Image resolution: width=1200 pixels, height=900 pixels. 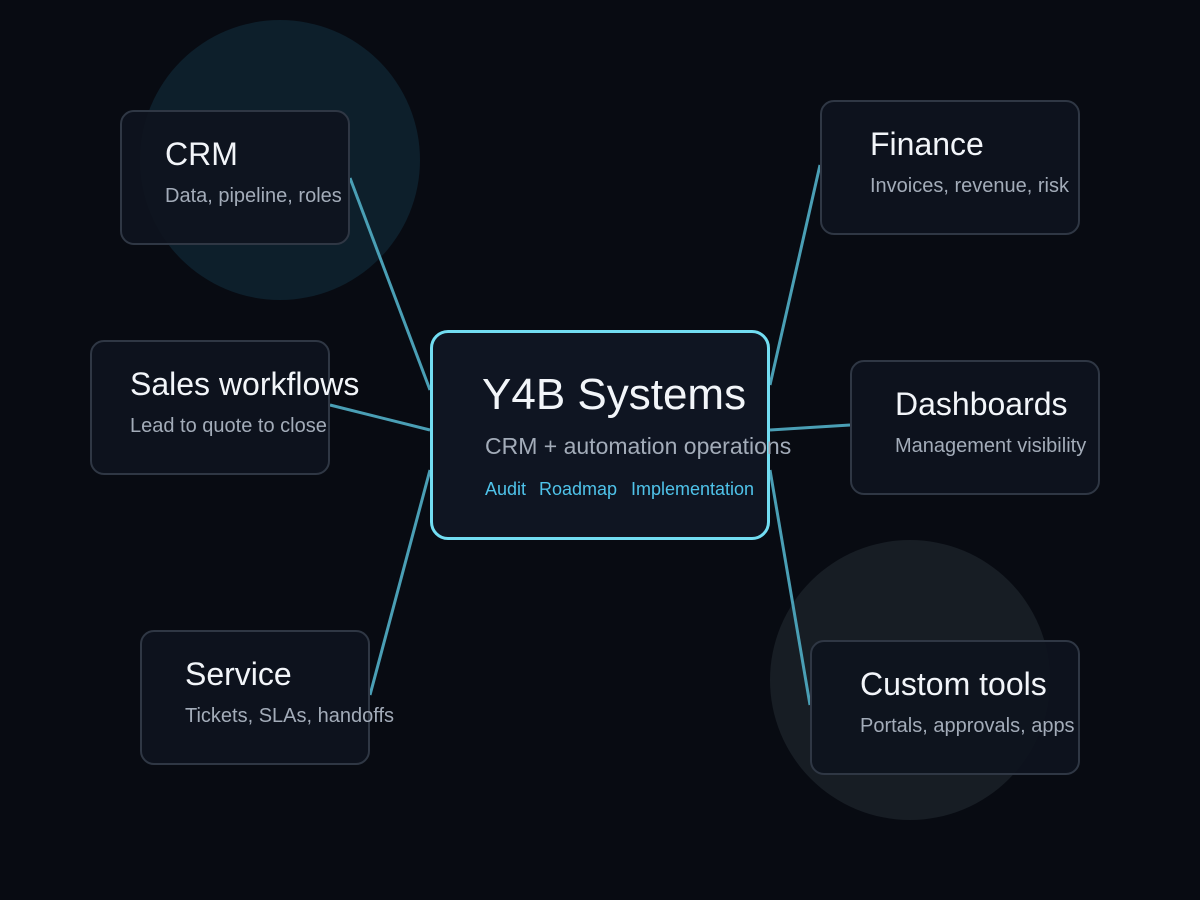 What do you see at coordinates (981, 404) in the screenshot?
I see `node-dashboards-title: Dashboards` at bounding box center [981, 404].